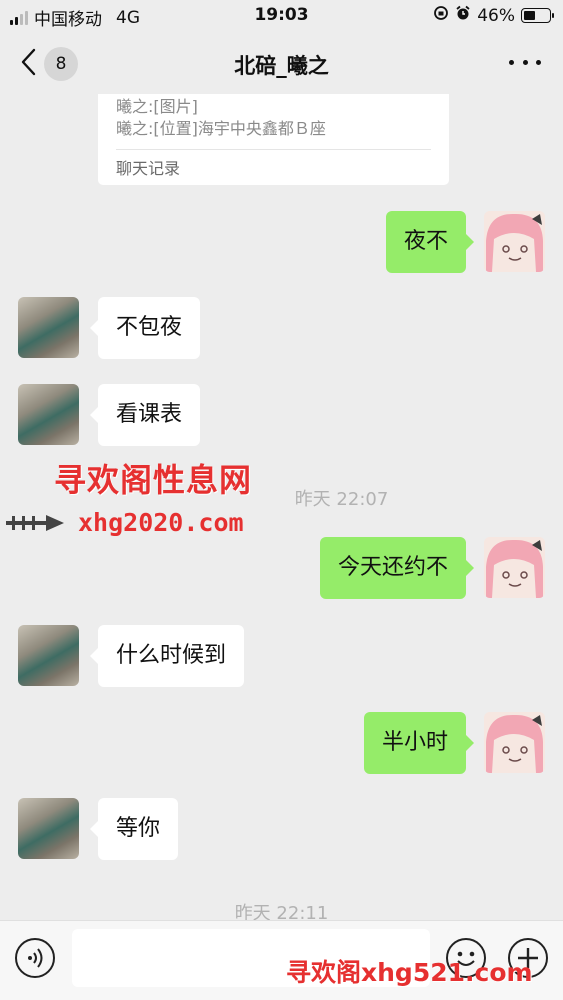 The image size is (563, 1000). Describe the element at coordinates (419, 743) in the screenshot. I see `message-bubble-sent: 半小时` at that location.